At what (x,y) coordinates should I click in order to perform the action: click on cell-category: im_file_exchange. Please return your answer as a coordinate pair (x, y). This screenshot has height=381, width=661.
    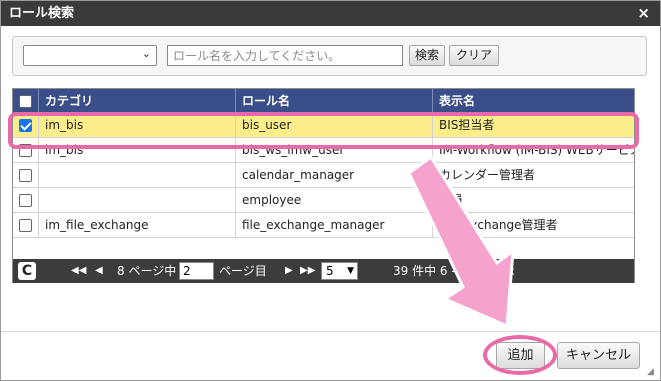
    Looking at the image, I should click on (136, 225).